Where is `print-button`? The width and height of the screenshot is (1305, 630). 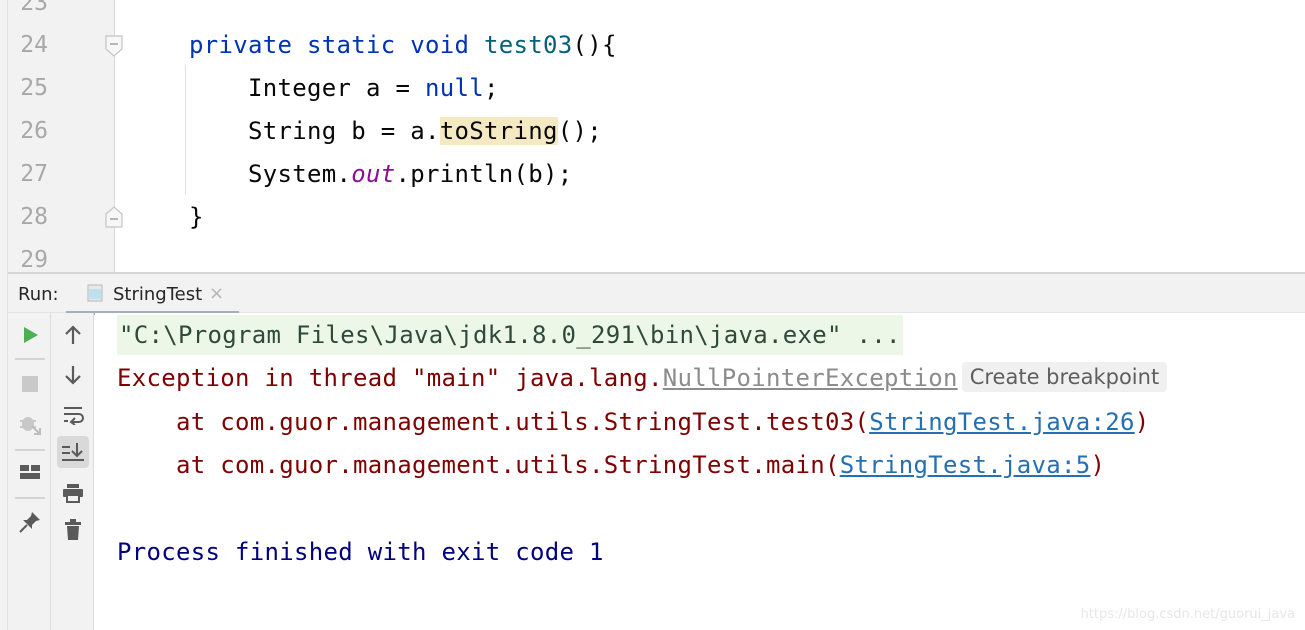 print-button is located at coordinates (73, 493).